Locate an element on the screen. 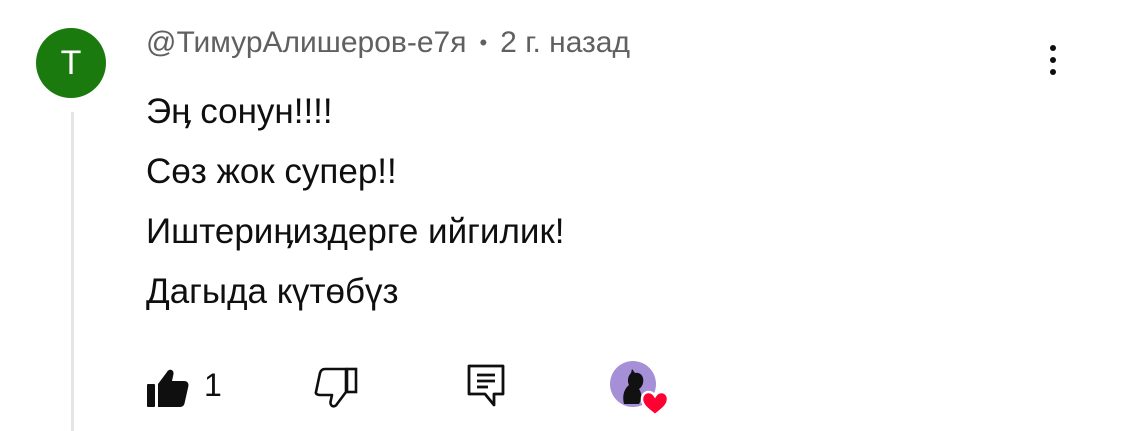  thumbs-down-icon is located at coordinates (336, 387).